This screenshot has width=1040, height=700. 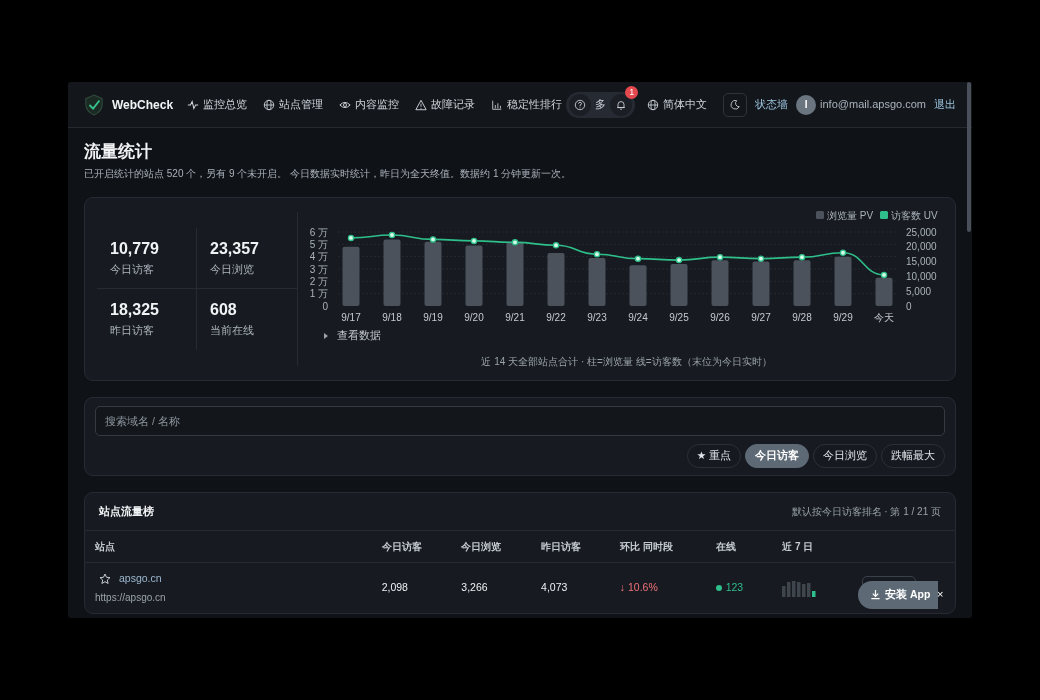 I want to click on stat-value: 608, so click(x=224, y=310).